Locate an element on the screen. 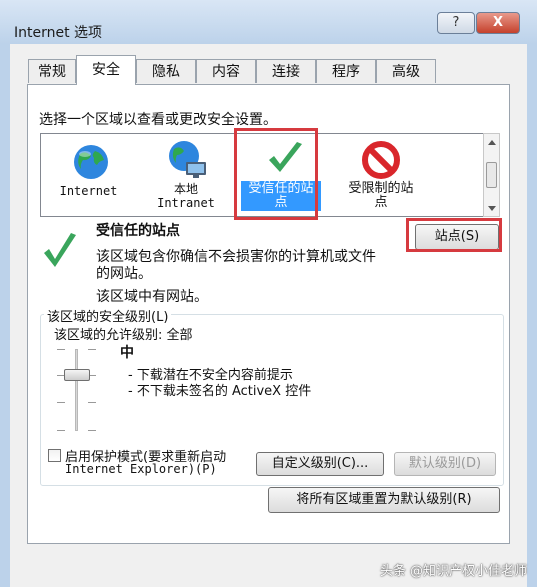 Image resolution: width=537 pixels, height=587 pixels. slider-thumb is located at coordinates (77, 375).